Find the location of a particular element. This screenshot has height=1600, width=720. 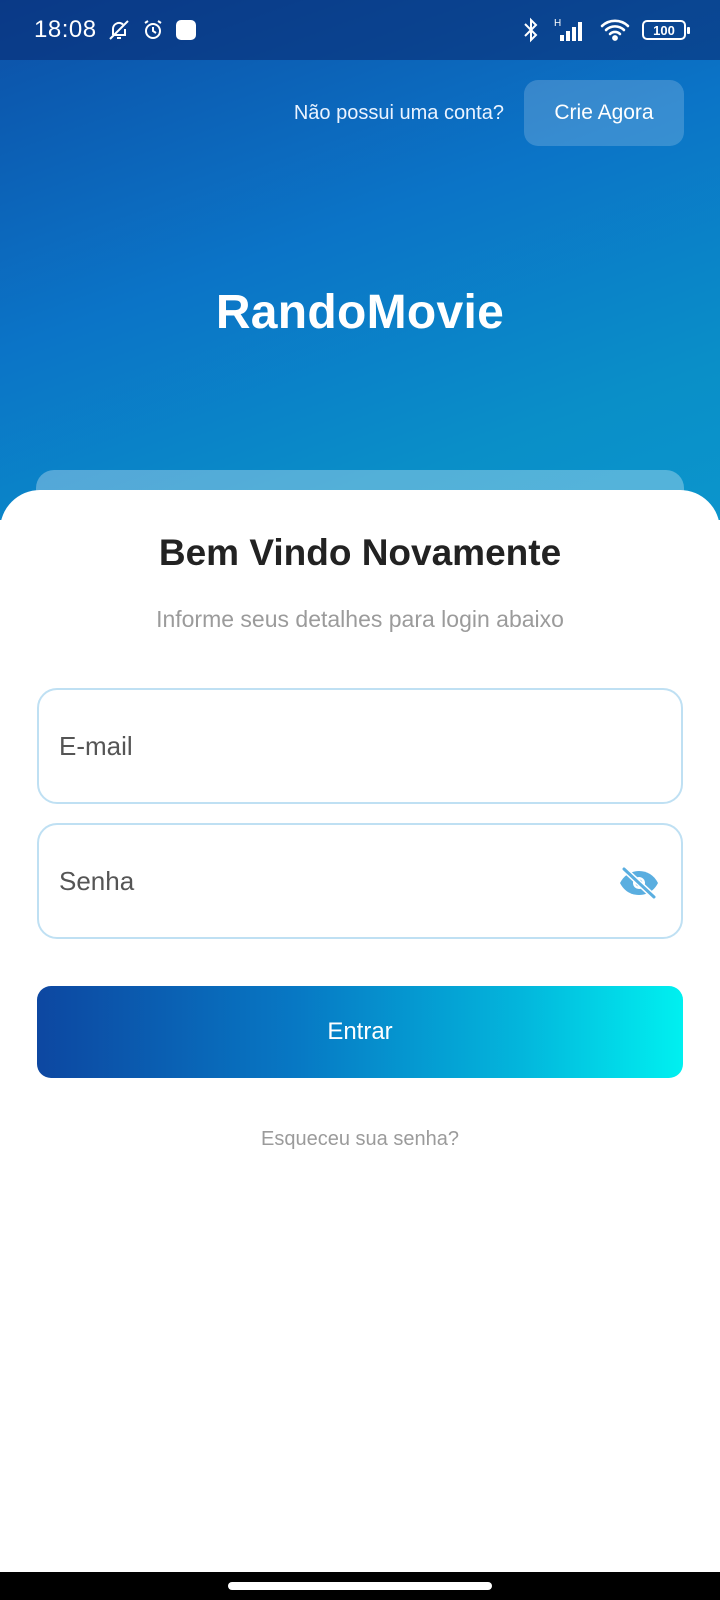

login-subtitle: Informe seus detalhes para login abaixo is located at coordinates (360, 619).